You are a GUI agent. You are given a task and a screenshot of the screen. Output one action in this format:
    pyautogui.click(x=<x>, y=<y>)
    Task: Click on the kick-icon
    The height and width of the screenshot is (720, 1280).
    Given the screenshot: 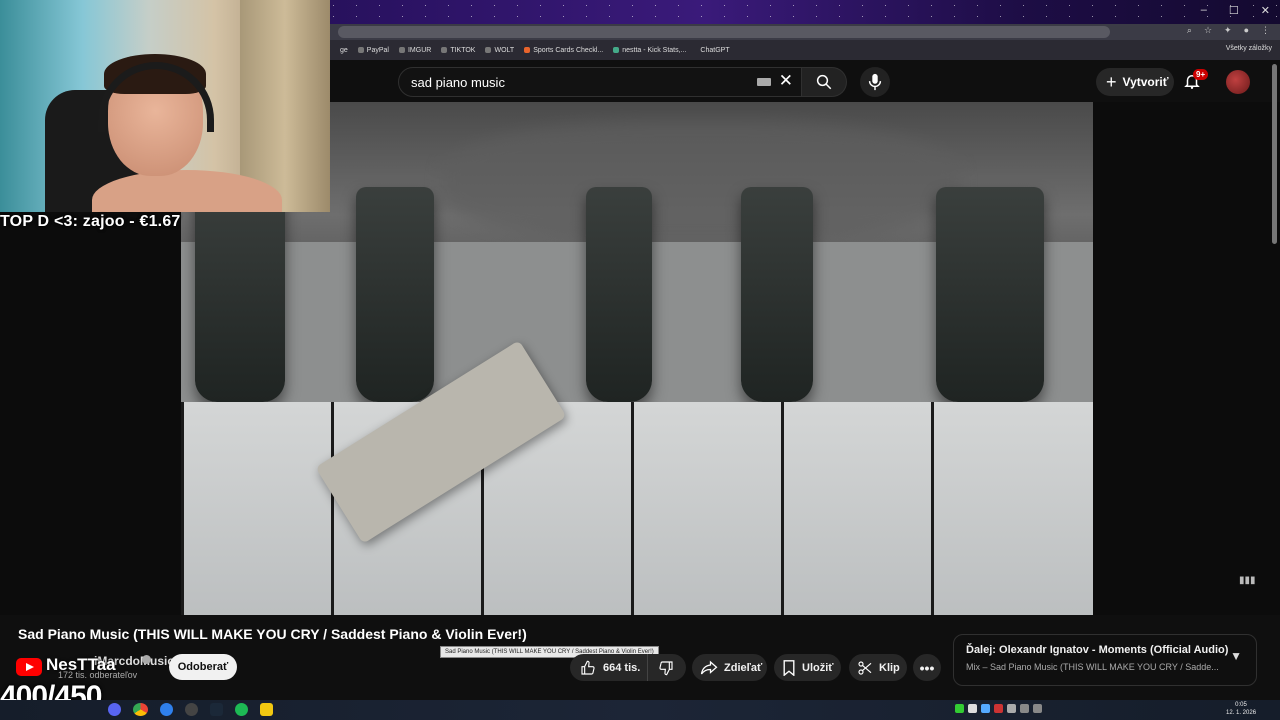 What is the action you would take?
    pyautogui.click(x=616, y=50)
    